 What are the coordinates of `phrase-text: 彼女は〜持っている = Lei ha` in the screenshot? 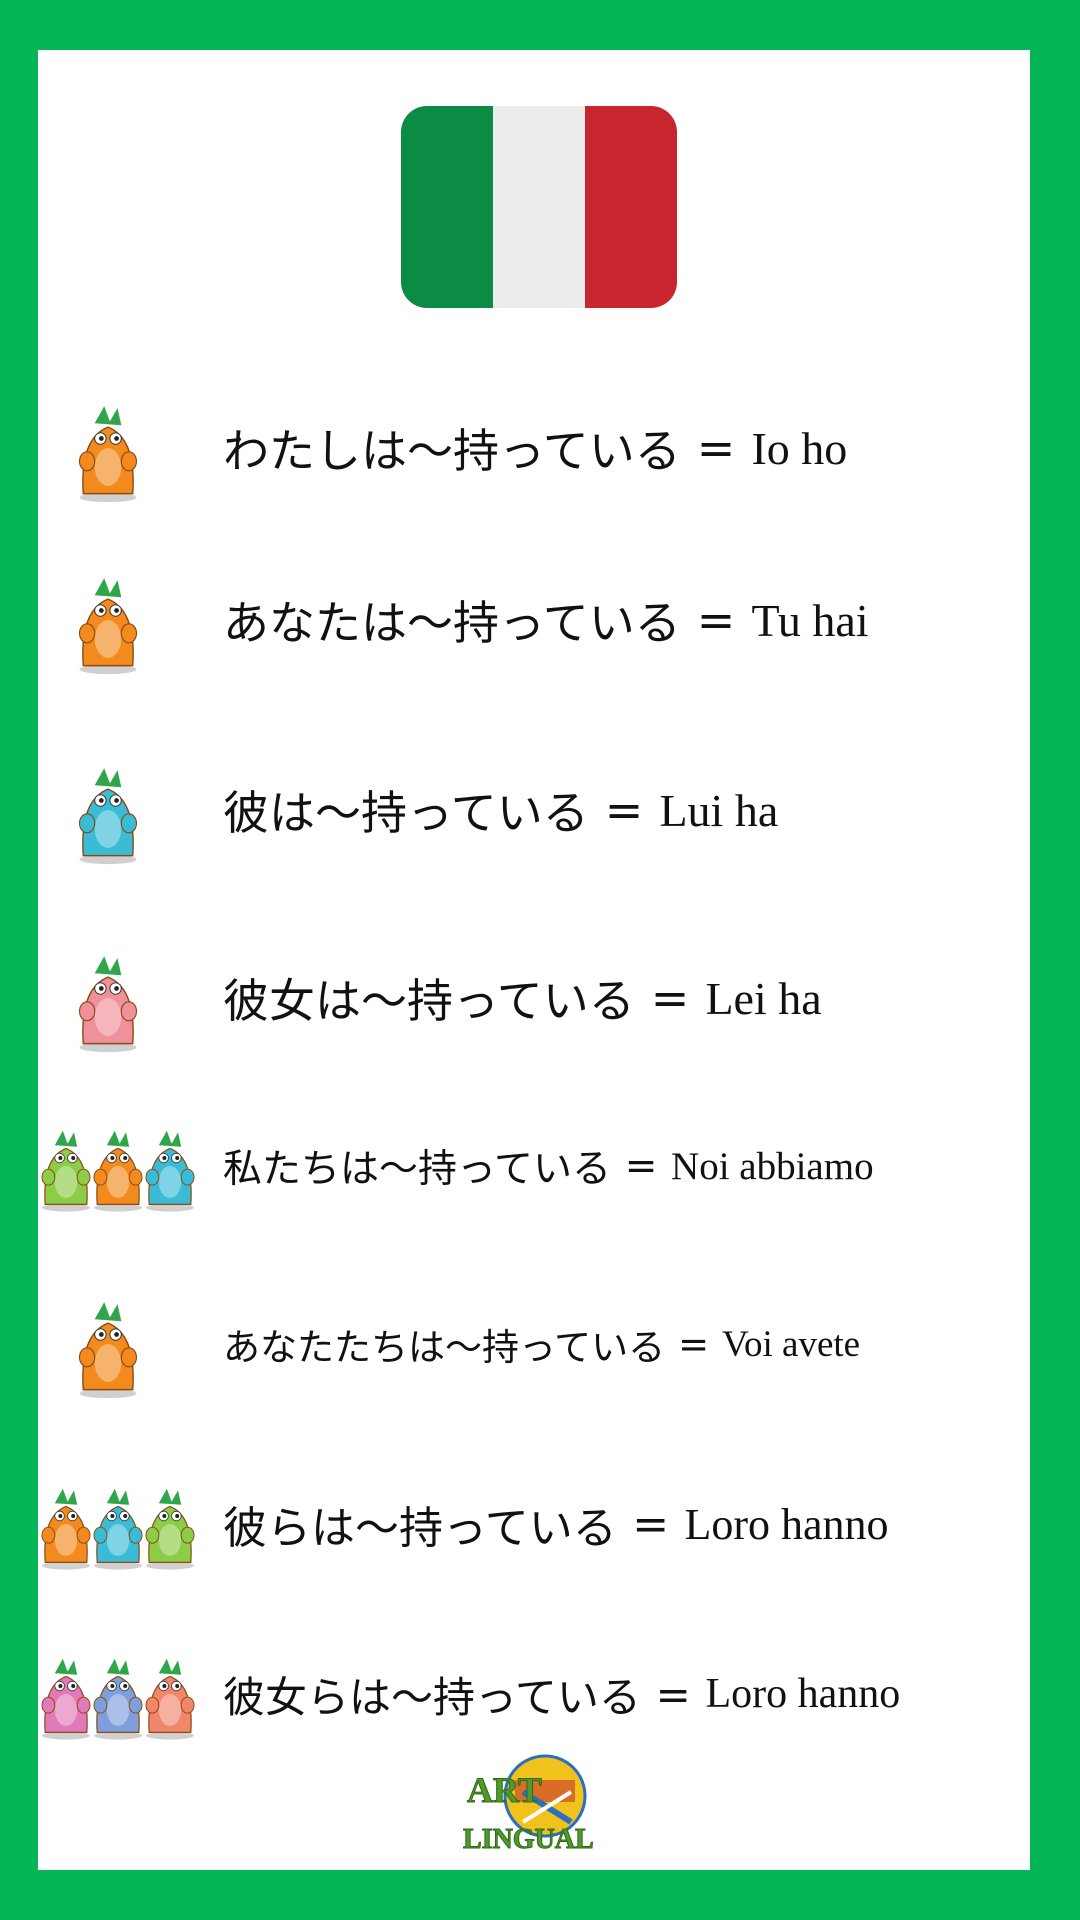 It's located at (522, 998).